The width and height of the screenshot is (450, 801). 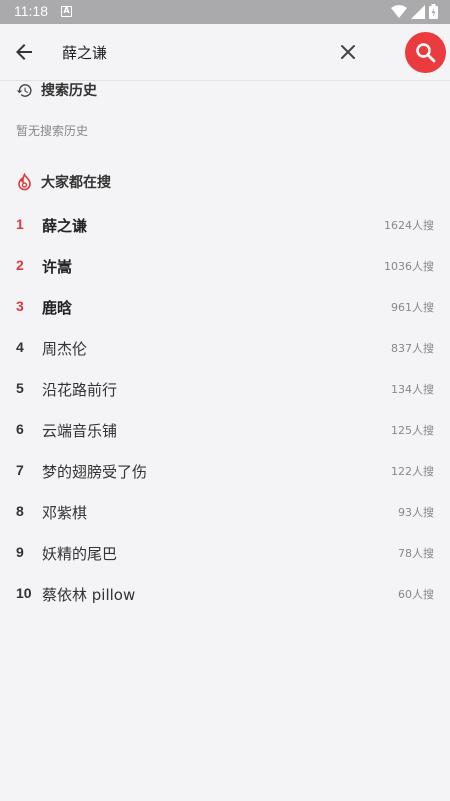 I want to click on rank-number: 5, so click(x=20, y=388).